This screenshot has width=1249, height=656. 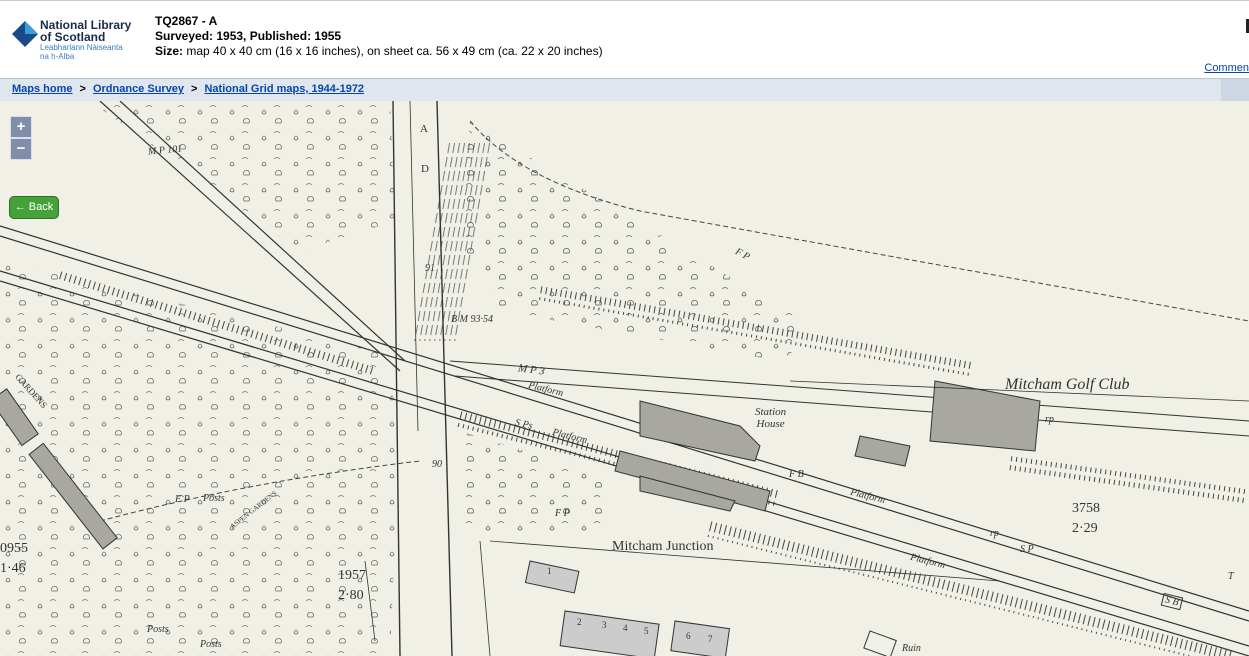 I want to click on zoom-out-button: −, so click(x=21, y=149).